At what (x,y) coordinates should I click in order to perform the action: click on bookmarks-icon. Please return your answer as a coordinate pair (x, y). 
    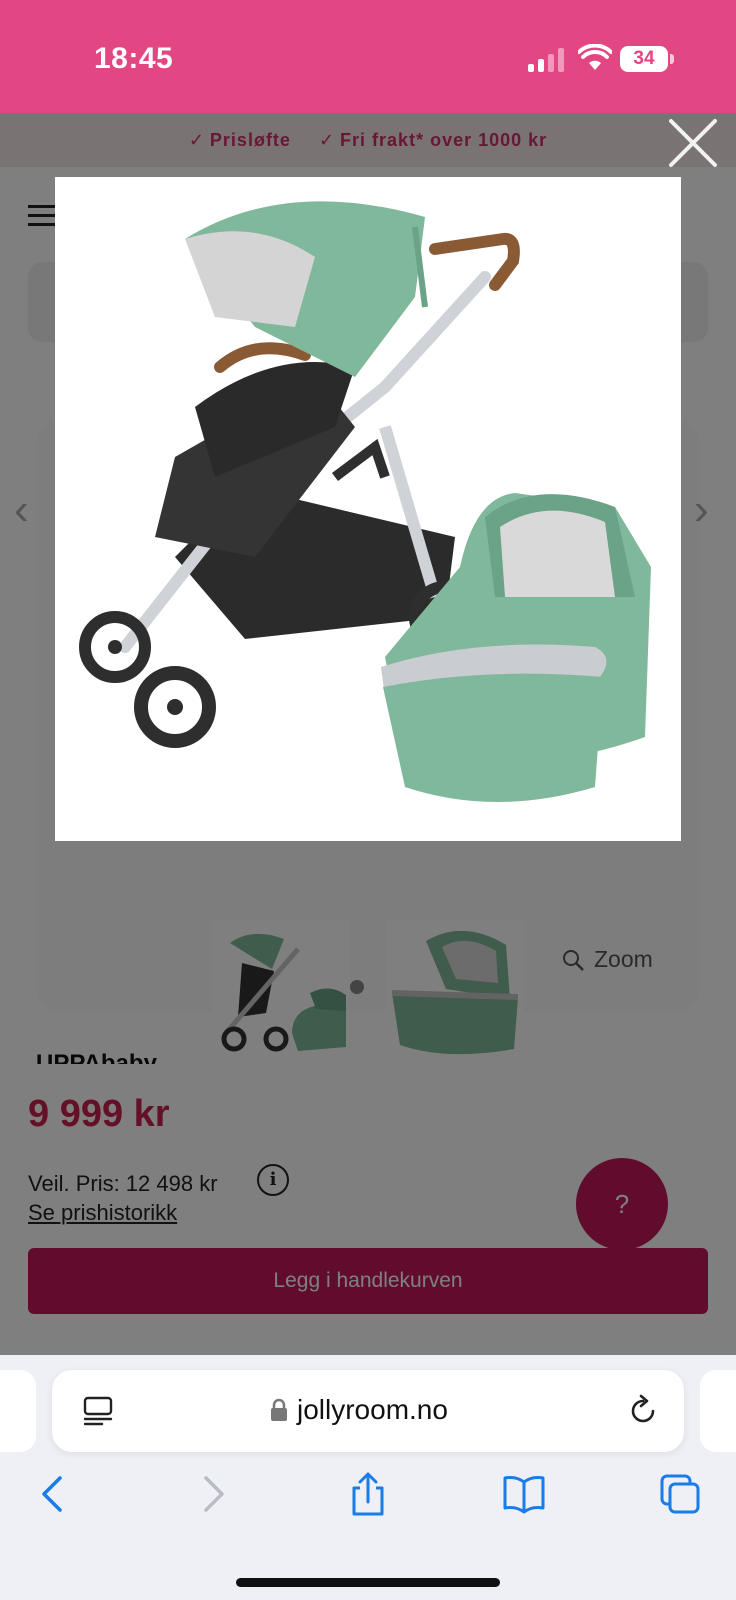
    Looking at the image, I should click on (524, 1494).